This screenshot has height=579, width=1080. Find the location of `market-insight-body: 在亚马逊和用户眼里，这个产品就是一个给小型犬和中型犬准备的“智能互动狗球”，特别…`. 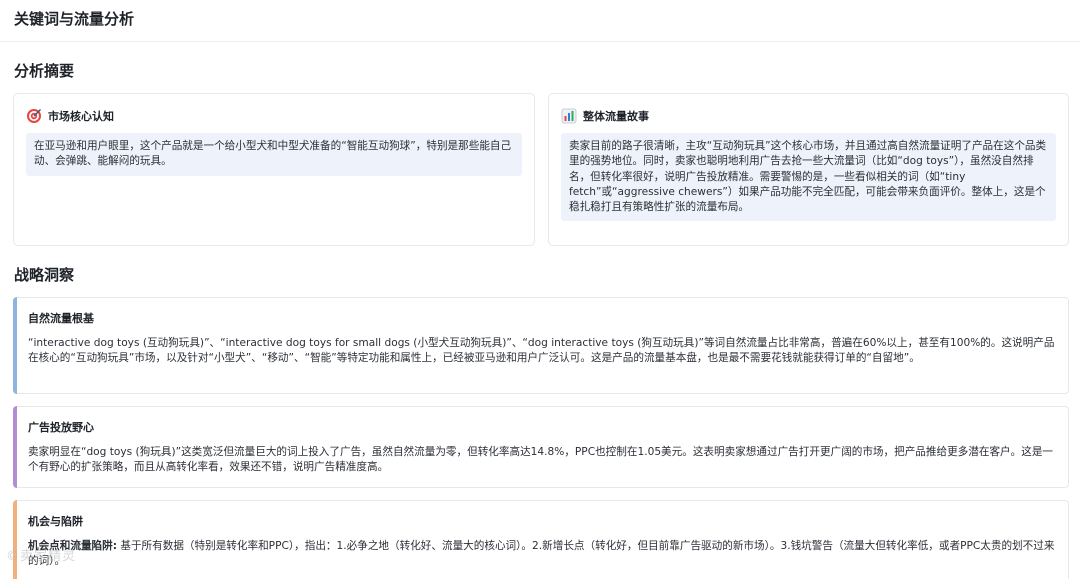

market-insight-body: 在亚马逊和用户眼里，这个产品就是一个给小型犬和中型犬准备的“智能互动狗球”，特别… is located at coordinates (274, 154).